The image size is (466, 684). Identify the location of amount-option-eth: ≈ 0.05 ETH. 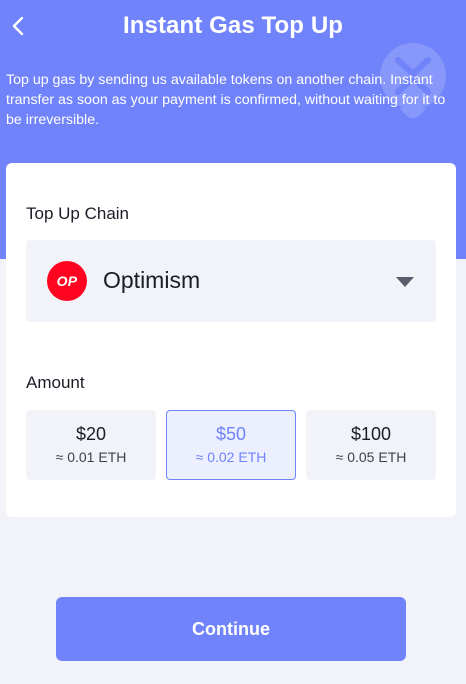
(371, 457).